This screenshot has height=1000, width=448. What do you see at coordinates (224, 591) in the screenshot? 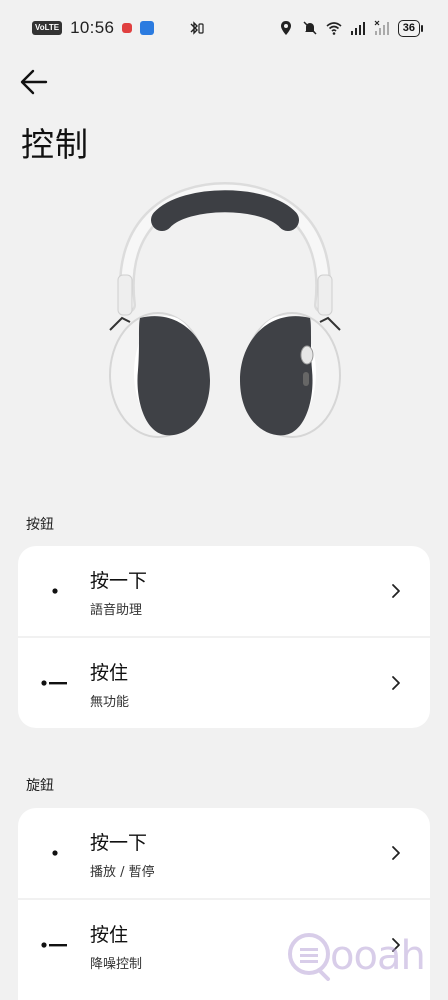
I see `button-press-once-row: 按一下 語音助理` at bounding box center [224, 591].